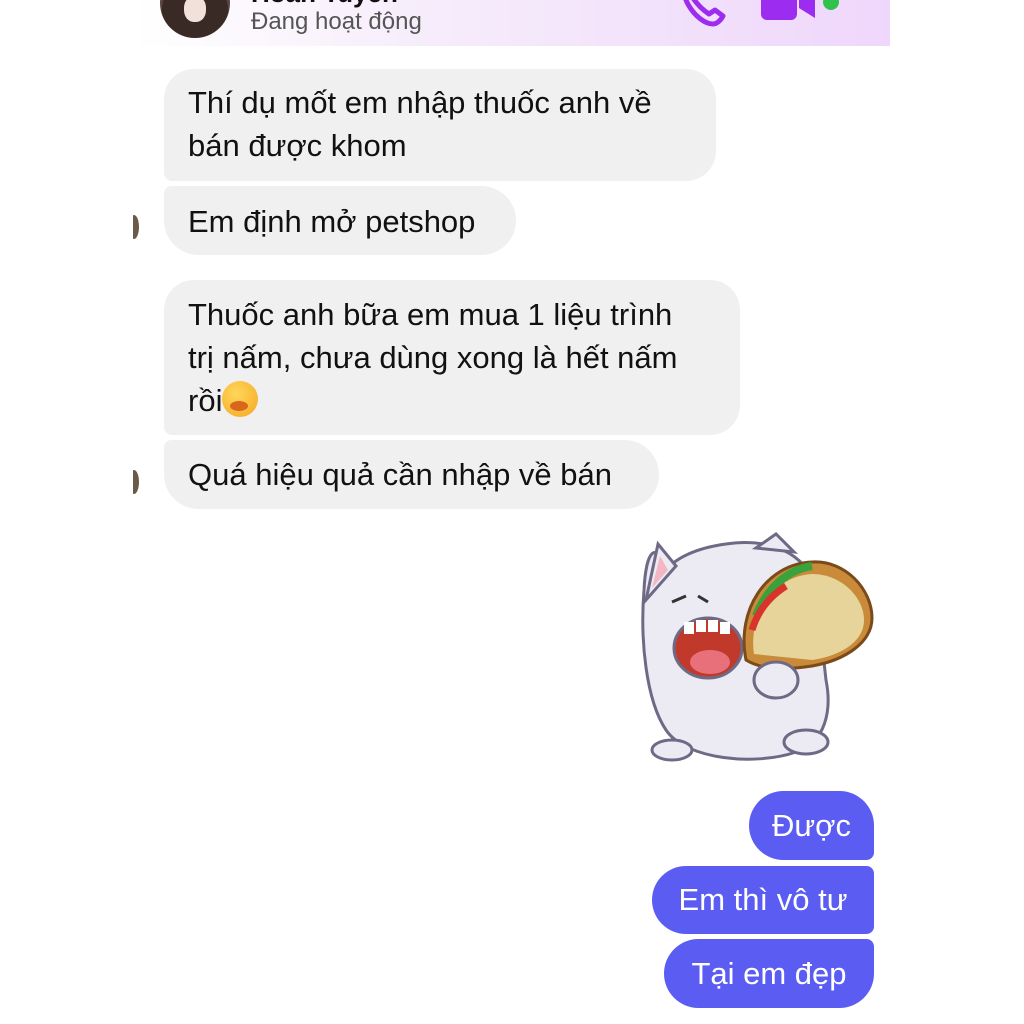 Image resolution: width=1024 pixels, height=1024 pixels. Describe the element at coordinates (769, 973) in the screenshot. I see `outgoing-message: Tại em đẹp` at that location.